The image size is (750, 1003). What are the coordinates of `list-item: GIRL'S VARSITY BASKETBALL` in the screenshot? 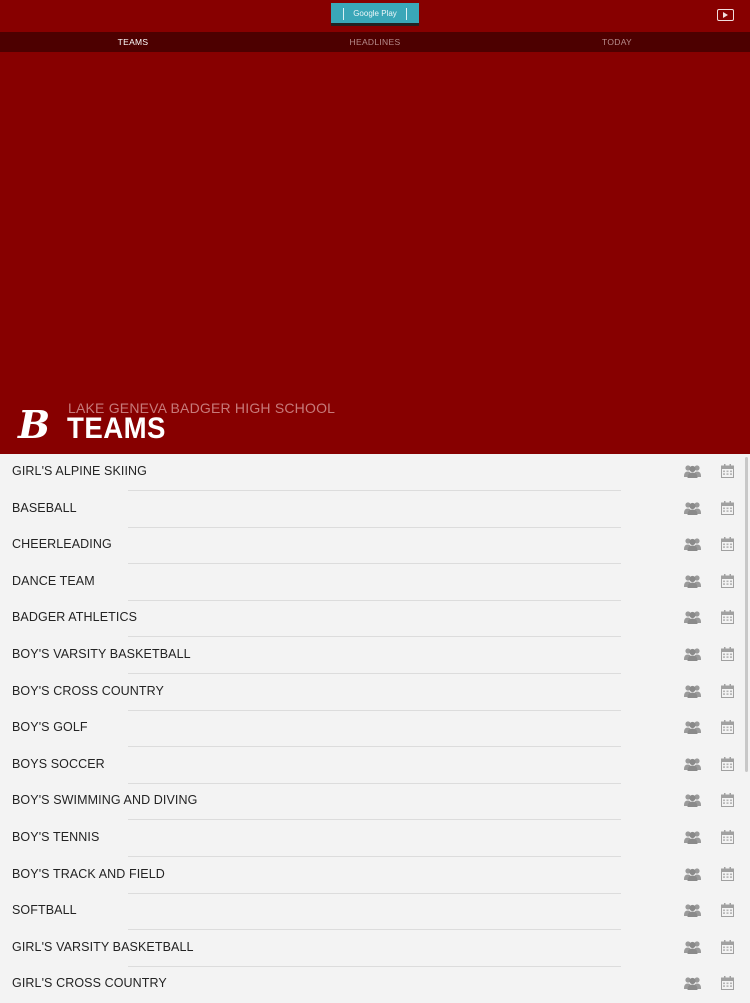 It's located at (372, 948).